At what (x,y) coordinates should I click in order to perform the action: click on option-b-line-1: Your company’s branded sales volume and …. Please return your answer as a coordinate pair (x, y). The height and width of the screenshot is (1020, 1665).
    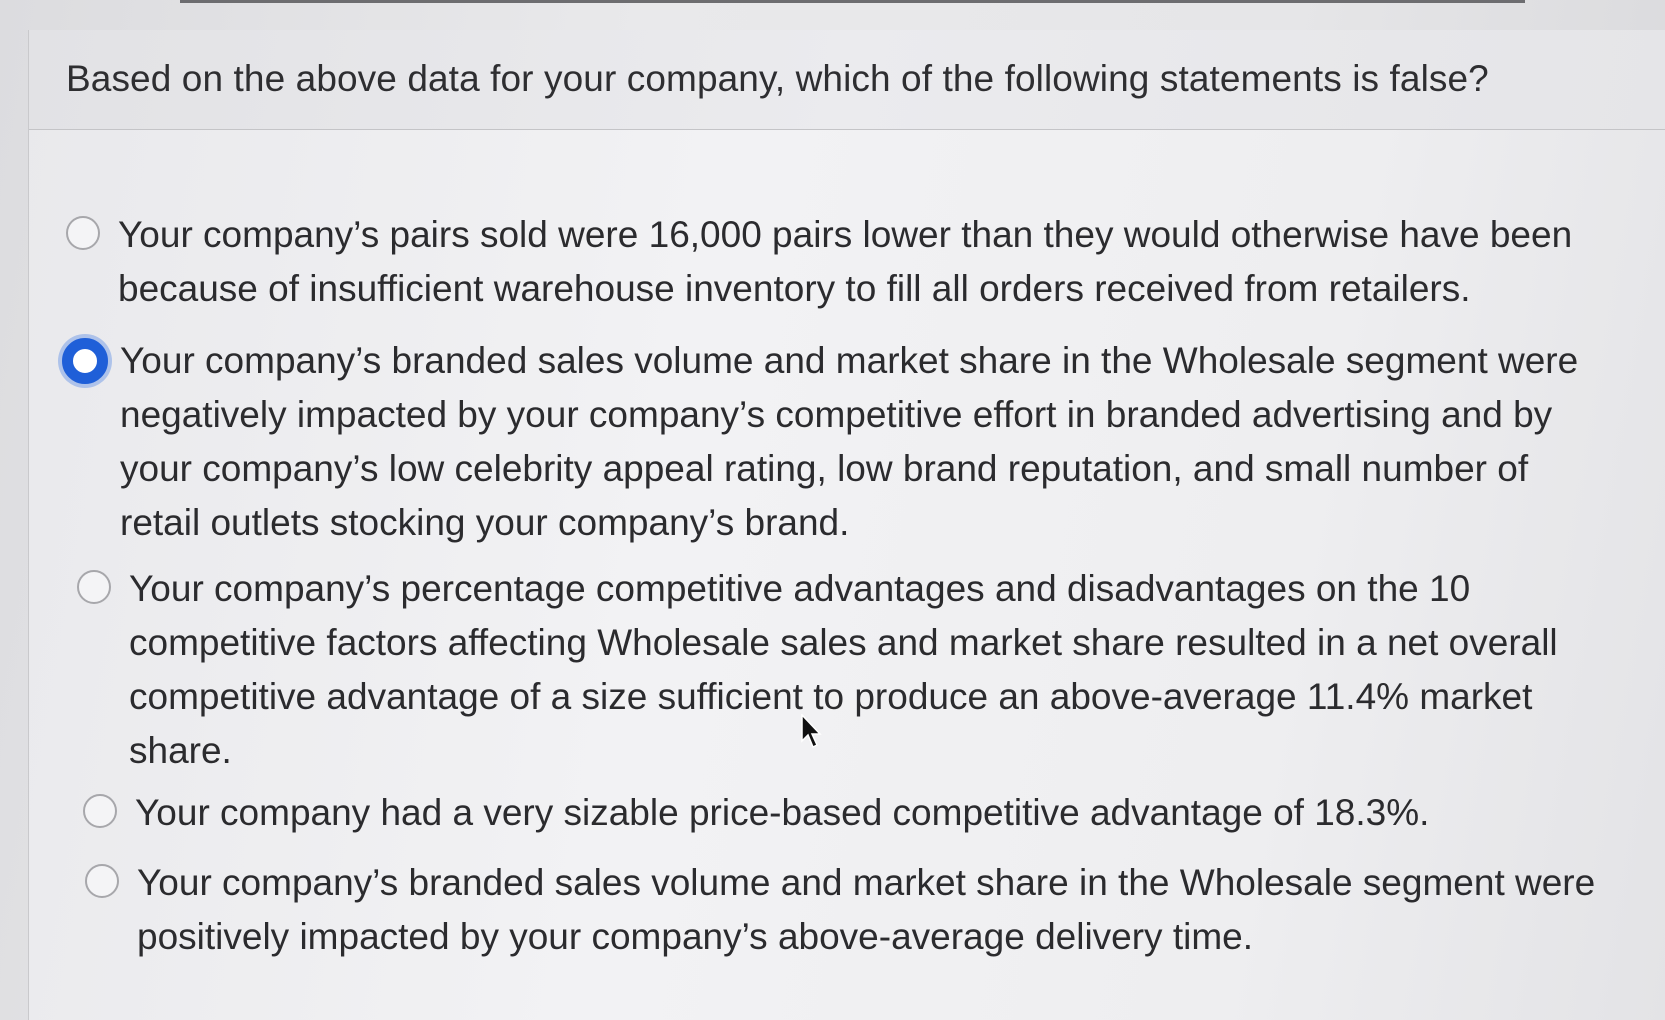
    Looking at the image, I should click on (849, 360).